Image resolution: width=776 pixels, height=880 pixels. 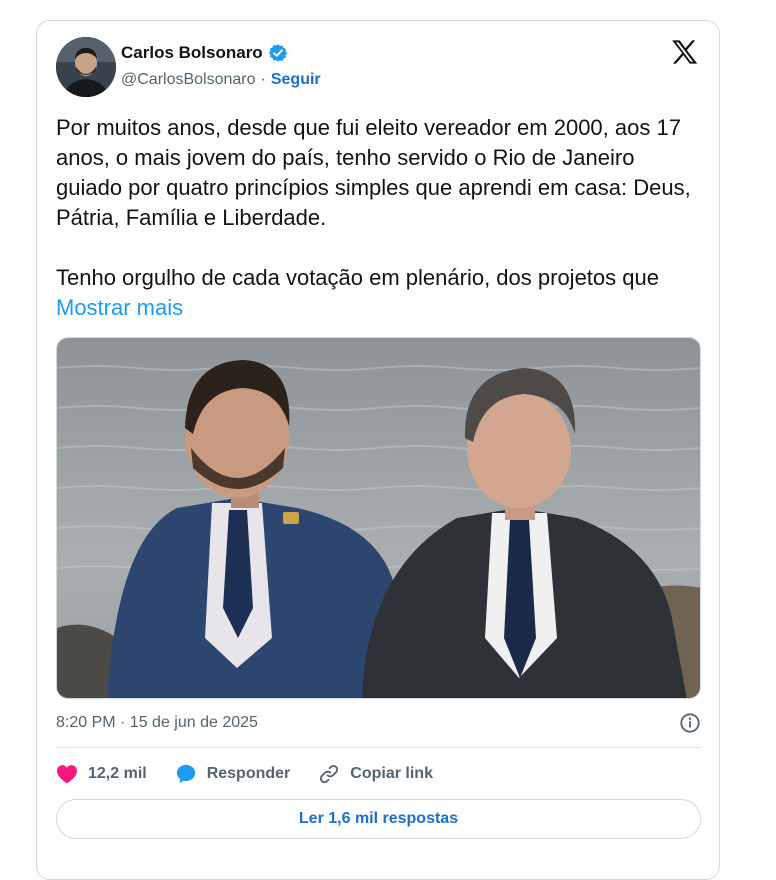 I want to click on follow-button: Seguir, so click(x=296, y=80).